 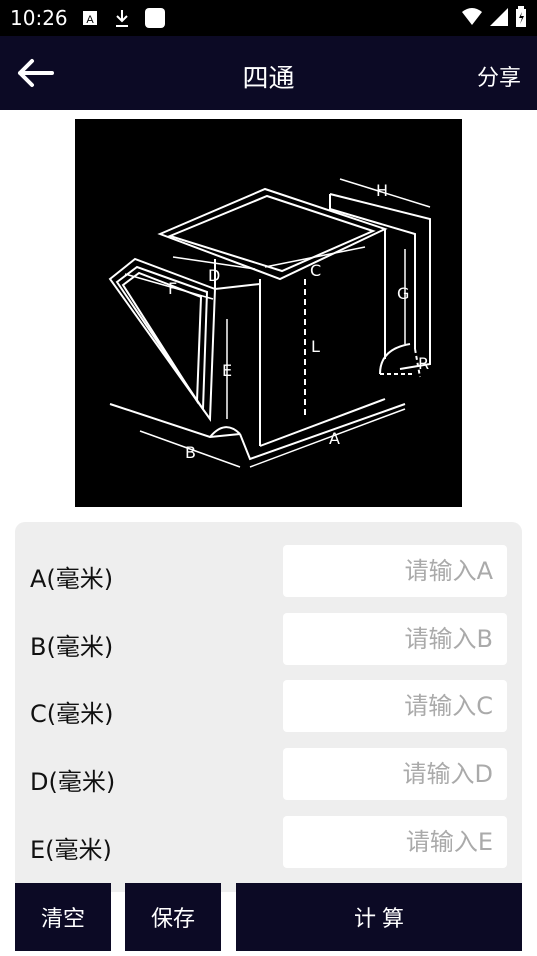 I want to click on field-row-d: D(毫米), so click(x=268, y=775).